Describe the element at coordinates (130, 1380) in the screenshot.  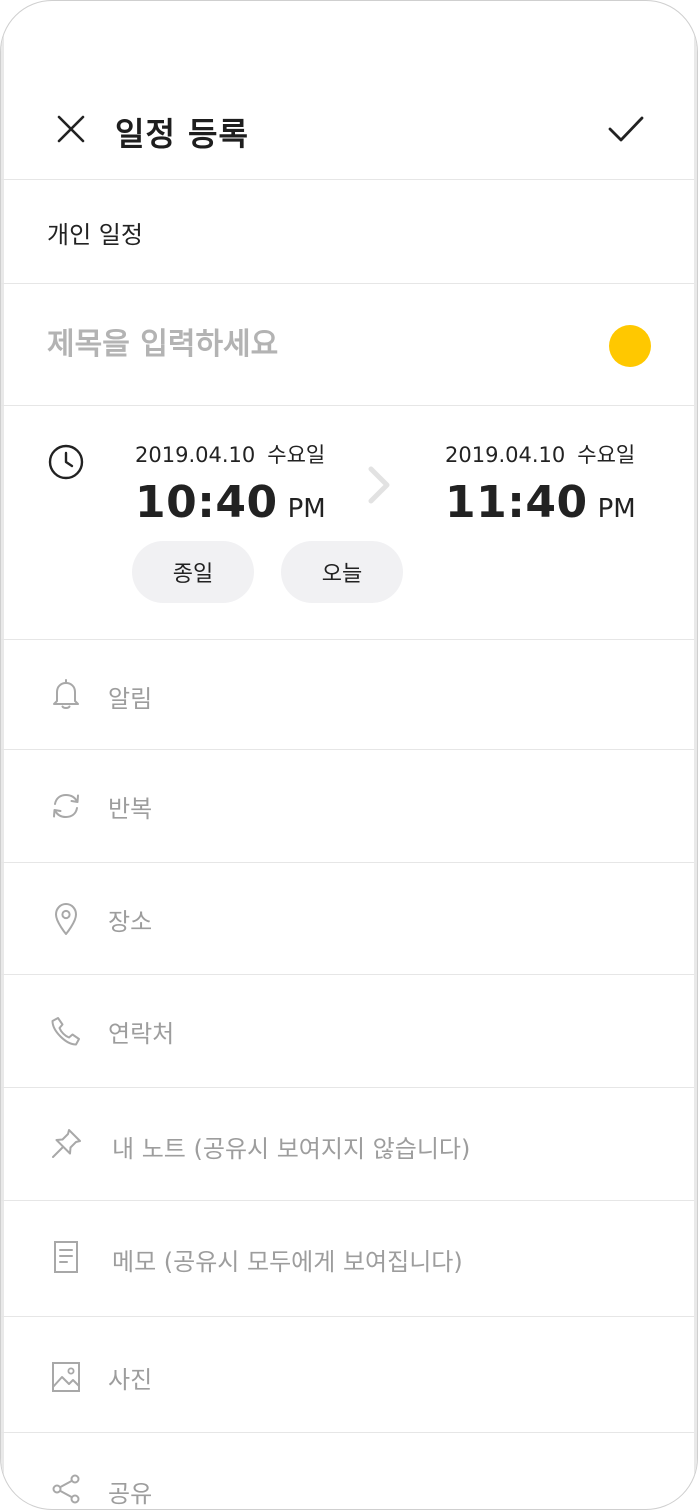
I see `option-label: 사진` at that location.